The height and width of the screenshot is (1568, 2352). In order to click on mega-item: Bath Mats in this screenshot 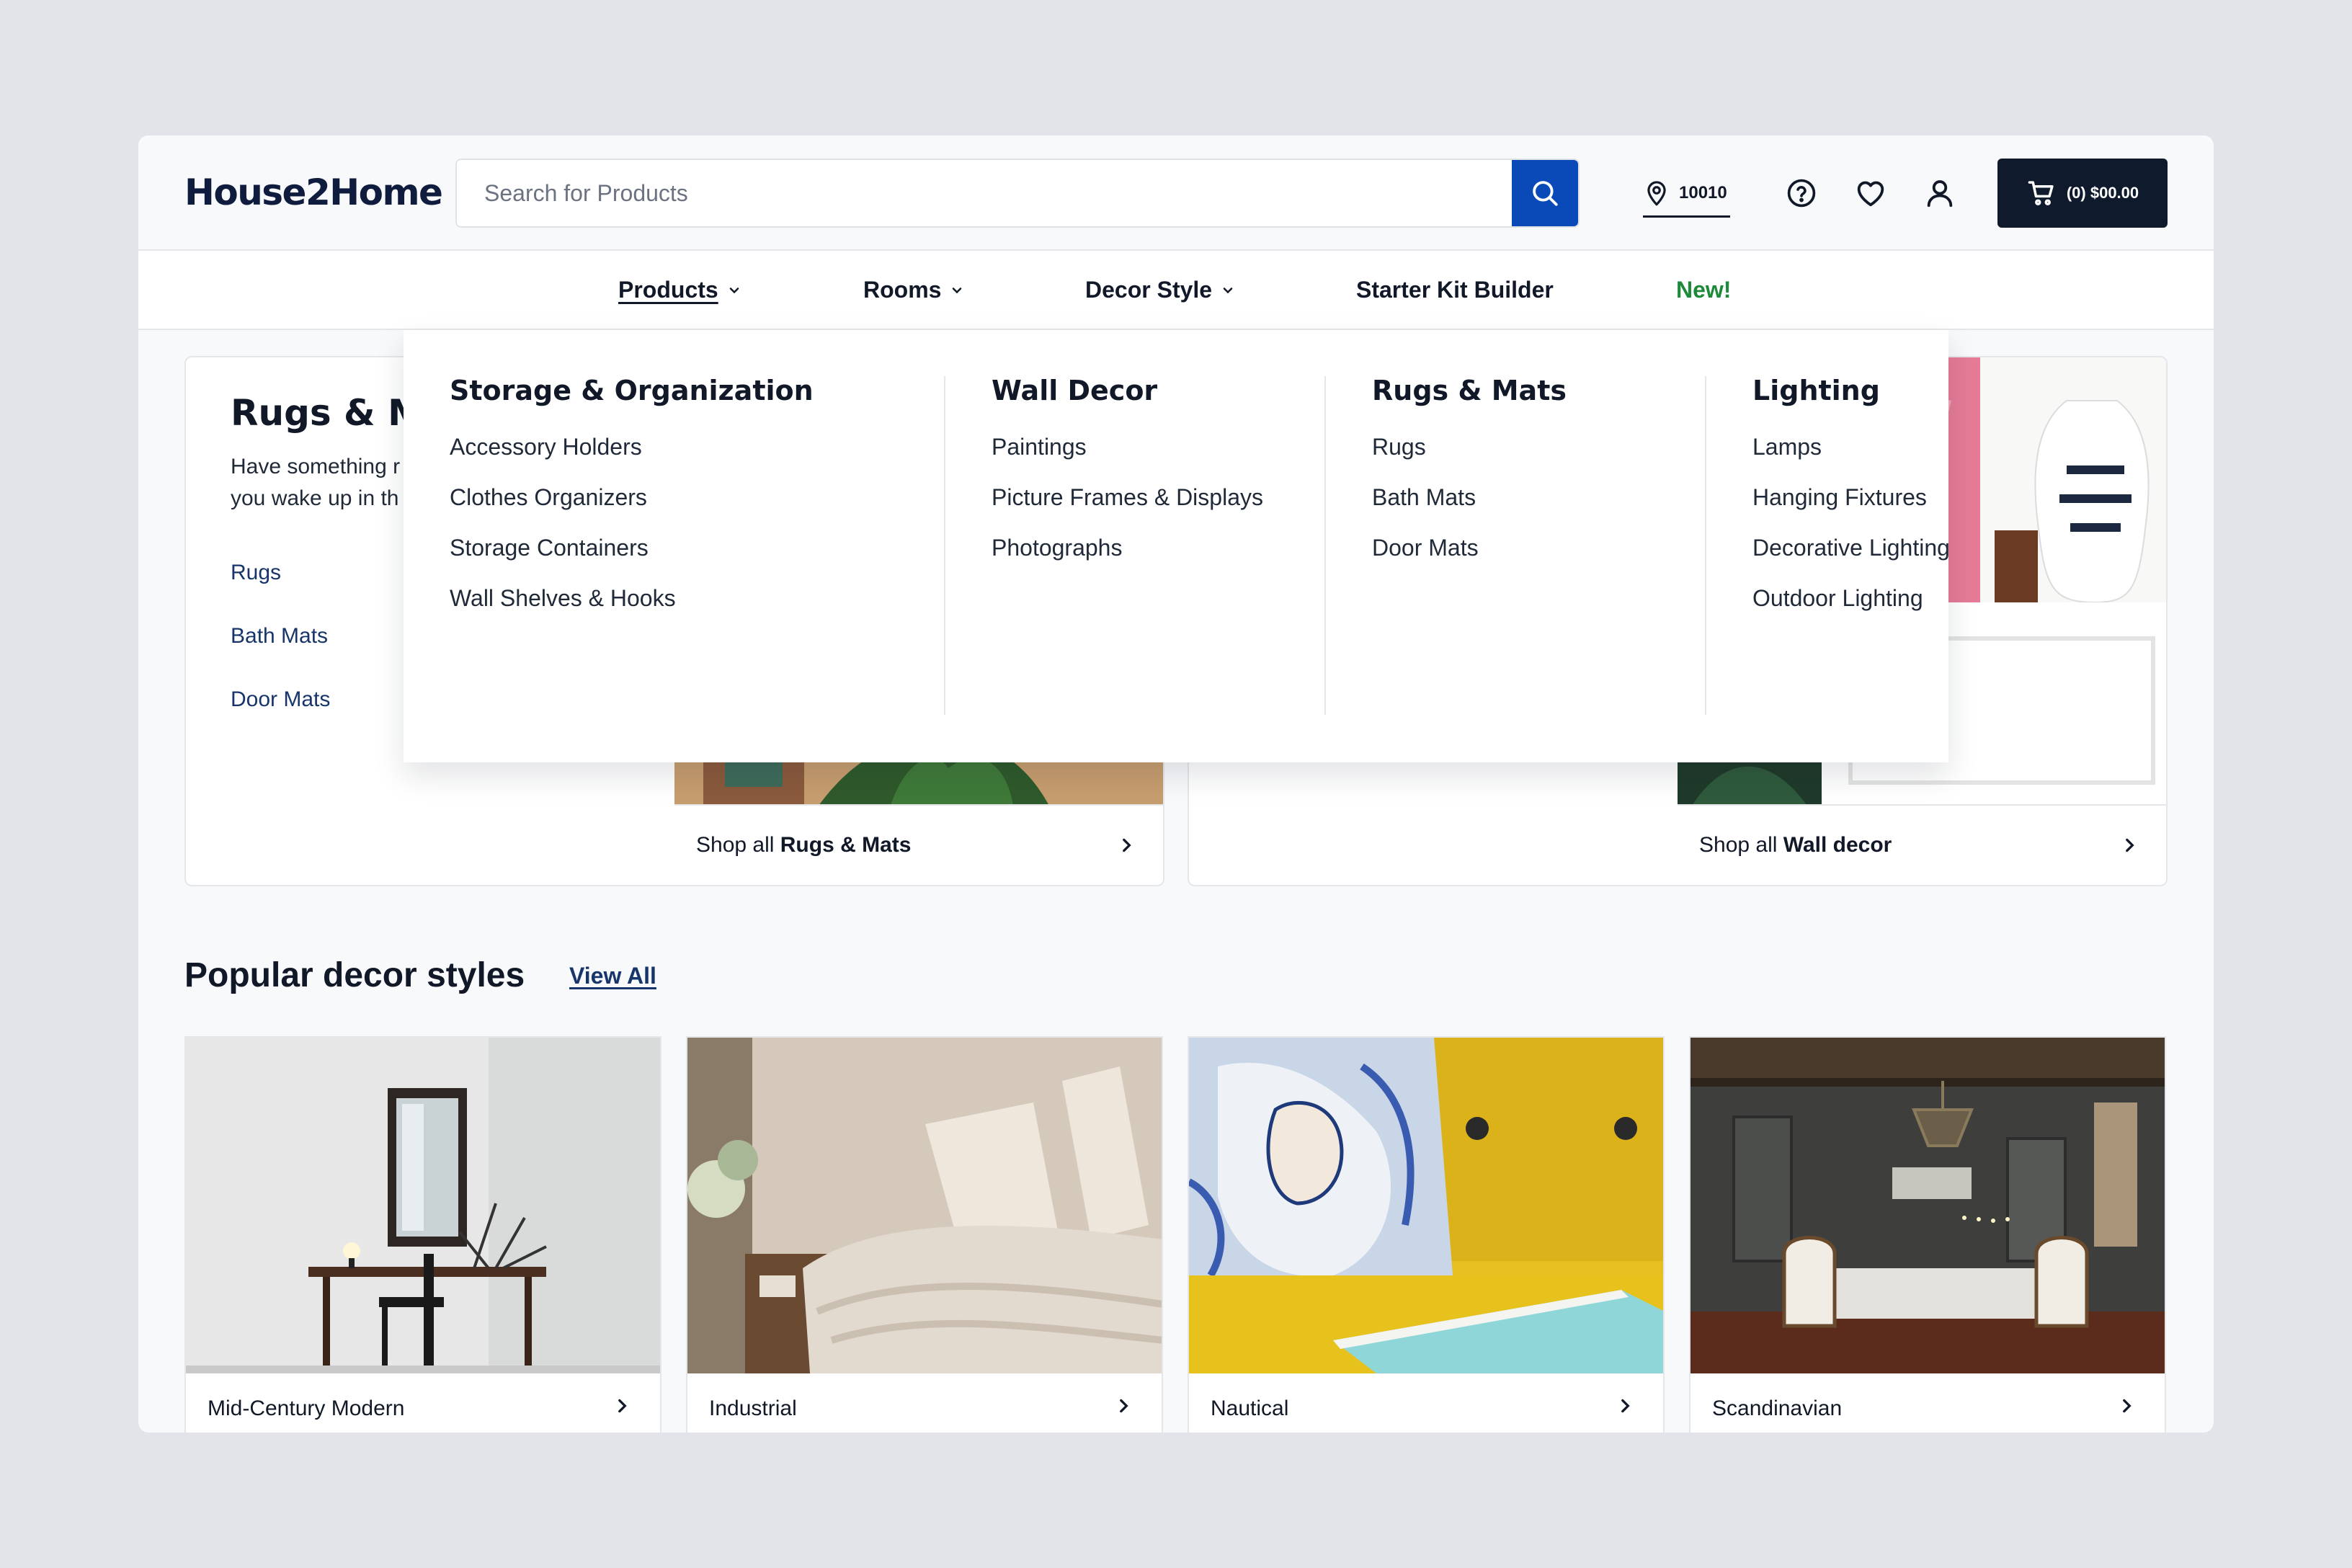, I will do `click(1424, 497)`.